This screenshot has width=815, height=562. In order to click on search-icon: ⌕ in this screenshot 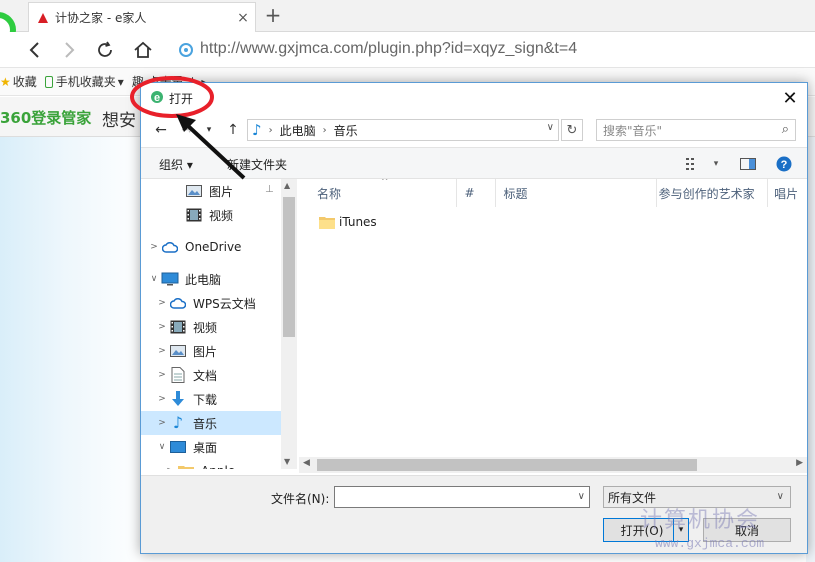, I will do `click(785, 129)`.